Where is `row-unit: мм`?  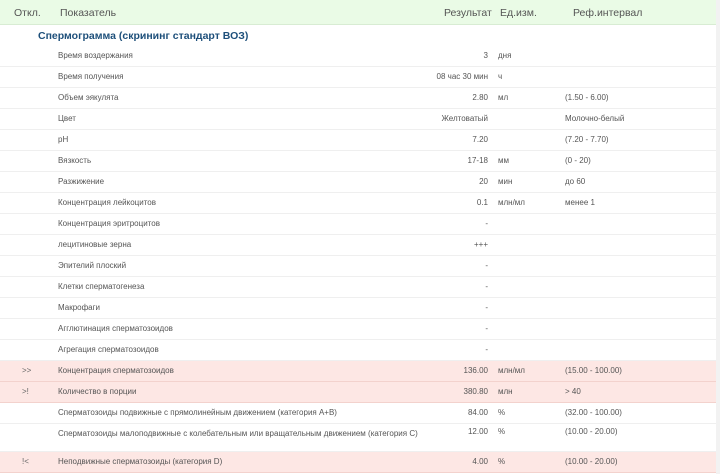
row-unit: мм is located at coordinates (503, 160).